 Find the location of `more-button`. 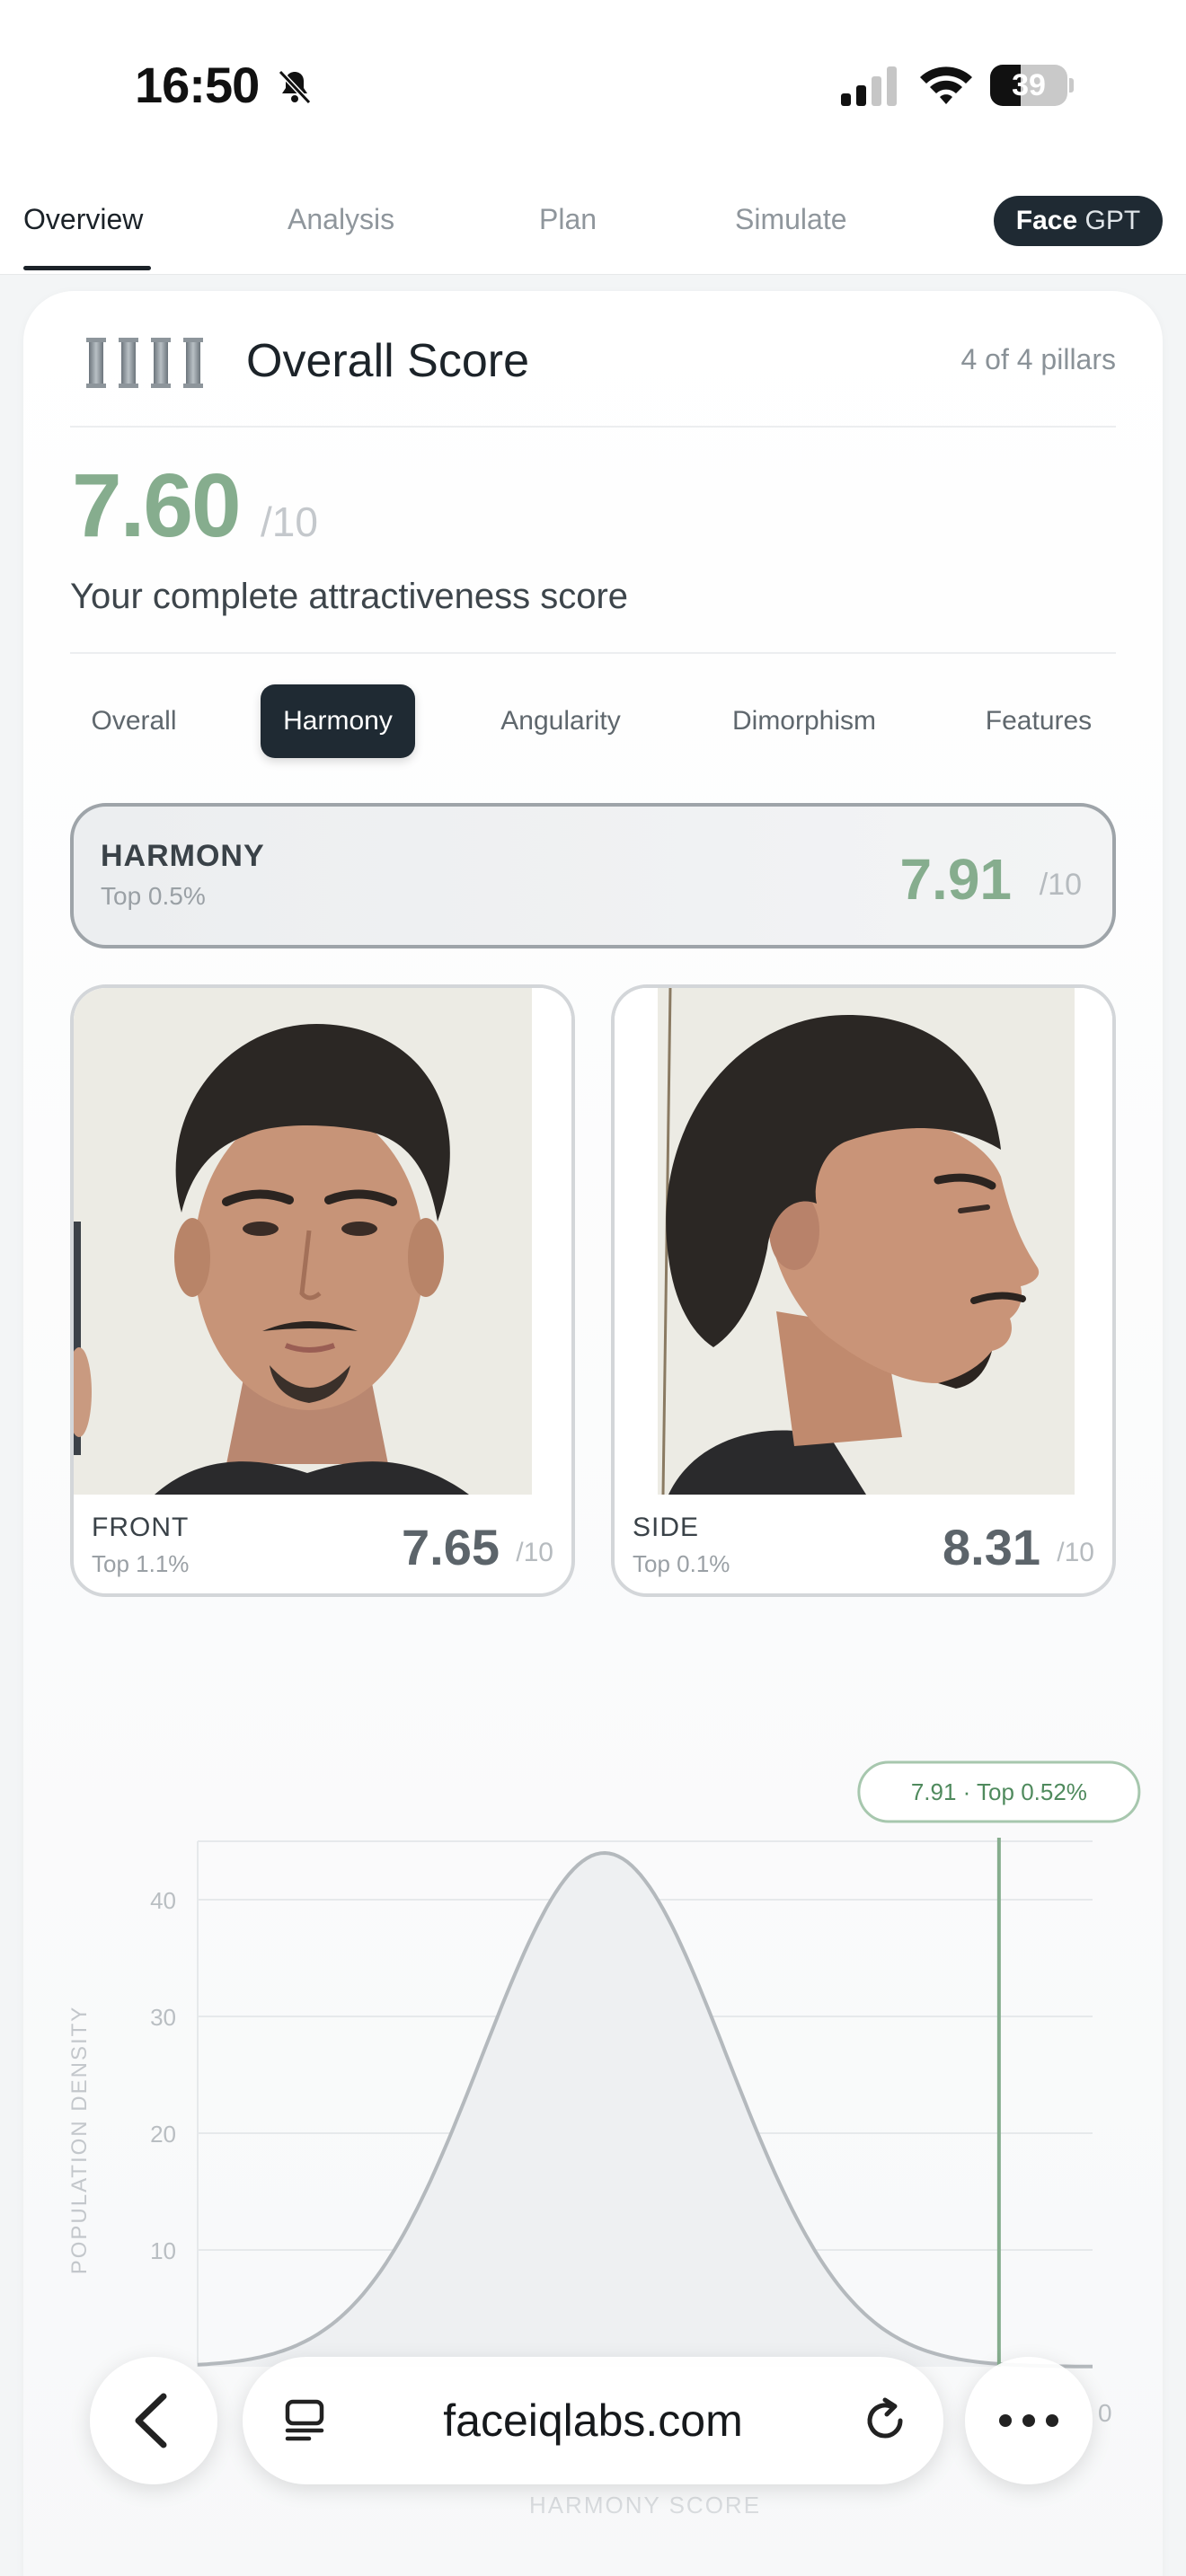

more-button is located at coordinates (1029, 2420).